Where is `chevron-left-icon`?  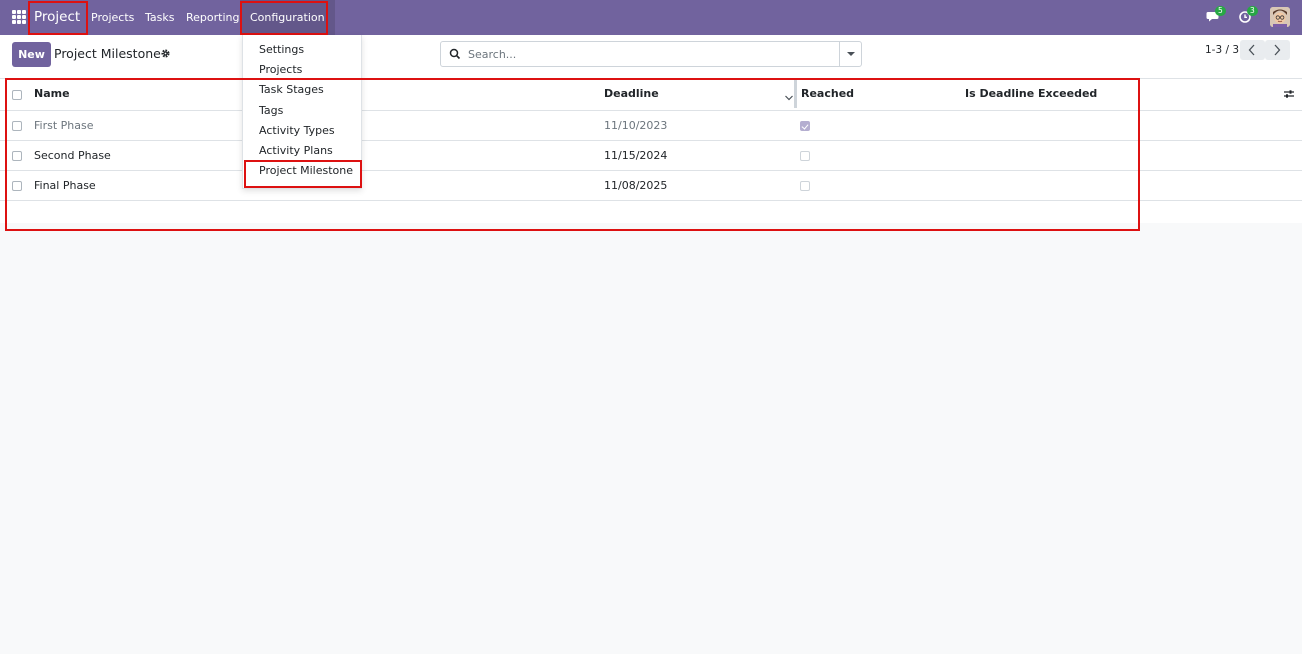 chevron-left-icon is located at coordinates (1251, 50).